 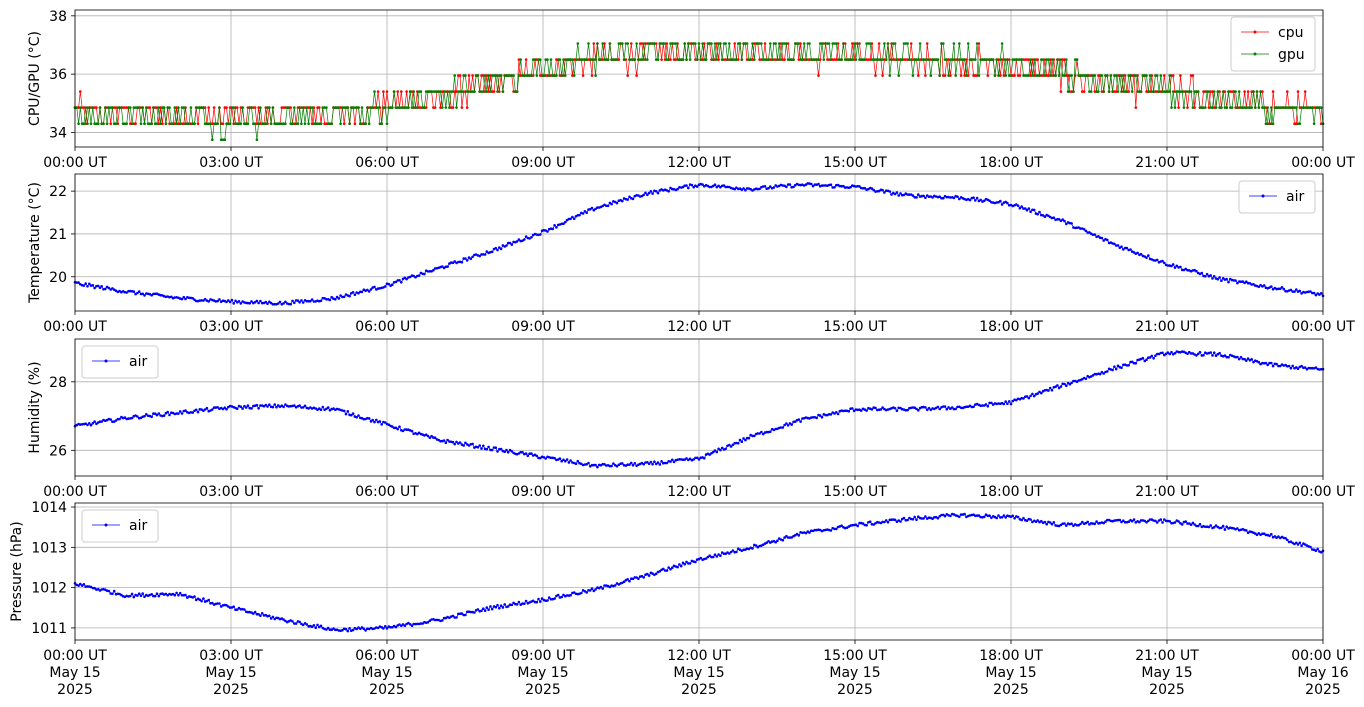 What do you see at coordinates (75, 327) in the screenshot?
I see `x-tick-label: 00:00 UT` at bounding box center [75, 327].